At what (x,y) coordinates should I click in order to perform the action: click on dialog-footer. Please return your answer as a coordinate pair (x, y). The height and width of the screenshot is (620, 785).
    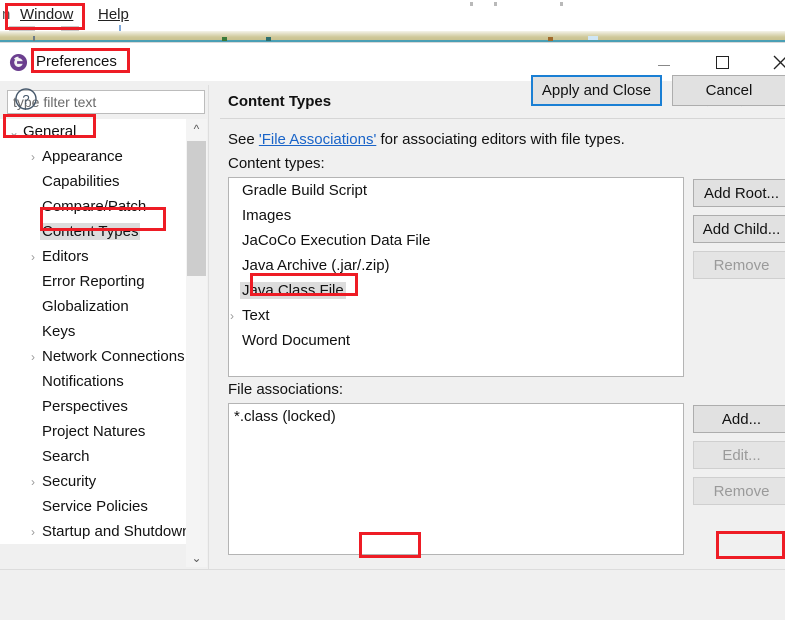
    Looking at the image, I should click on (392, 595).